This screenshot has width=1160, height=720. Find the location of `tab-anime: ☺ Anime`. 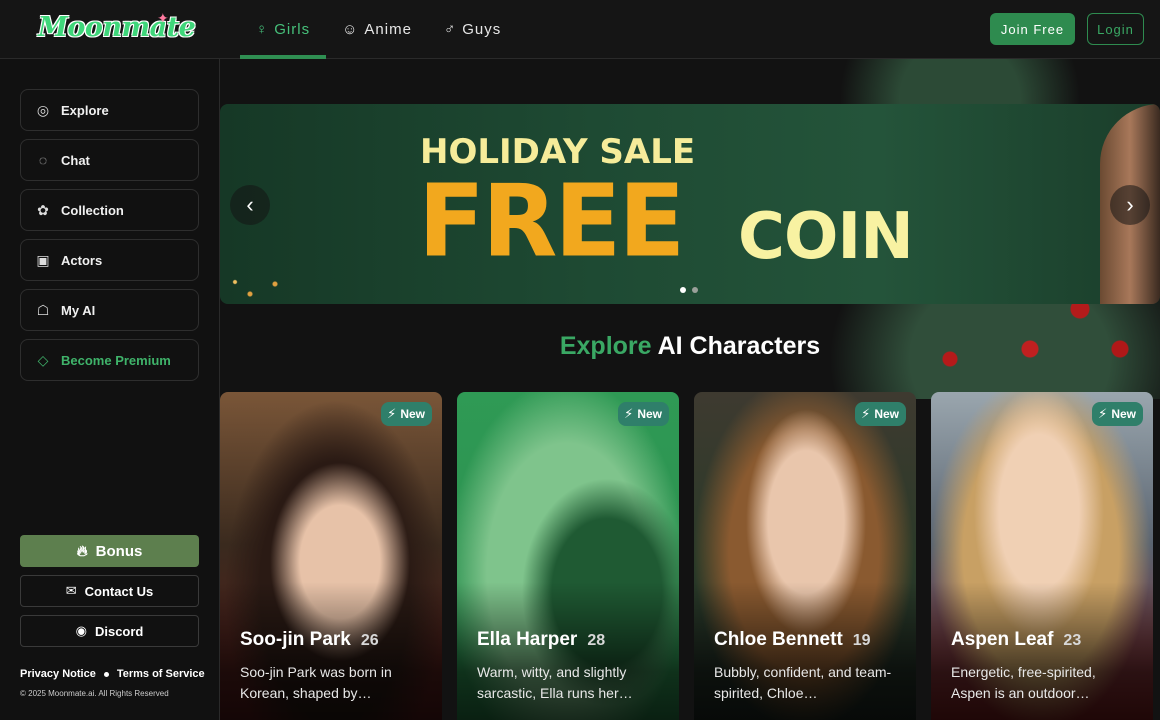

tab-anime: ☺ Anime is located at coordinates (377, 29).